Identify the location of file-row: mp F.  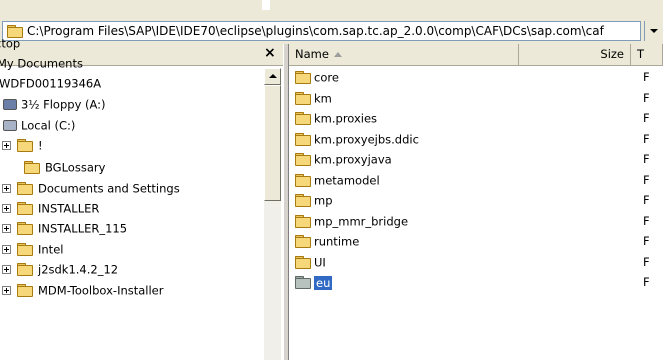
(476, 200).